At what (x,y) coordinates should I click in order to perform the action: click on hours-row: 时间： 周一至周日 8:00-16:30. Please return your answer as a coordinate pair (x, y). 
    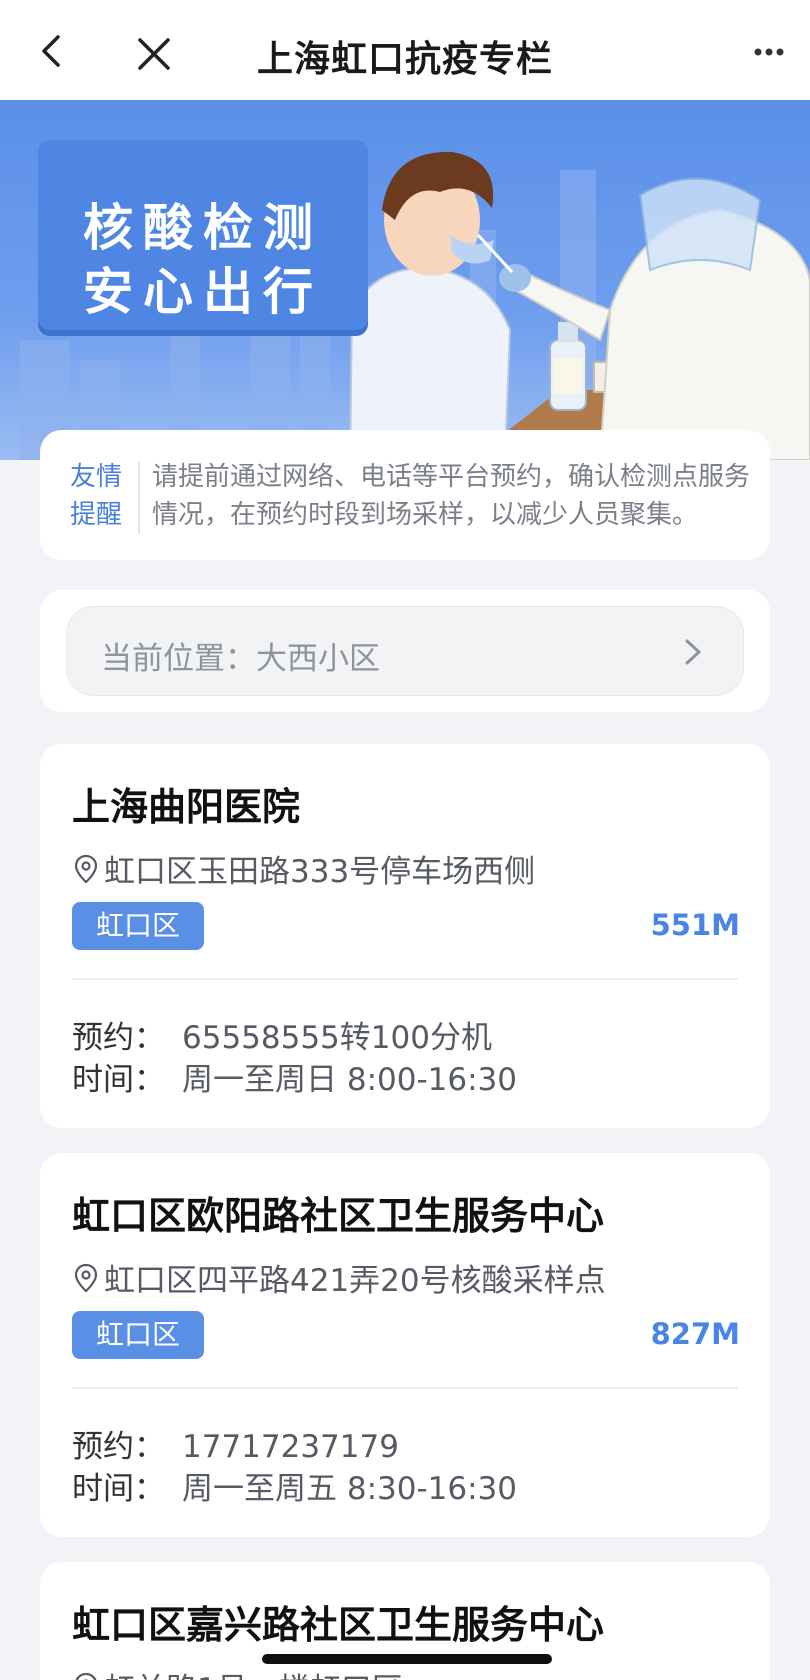
    Looking at the image, I should click on (294, 1076).